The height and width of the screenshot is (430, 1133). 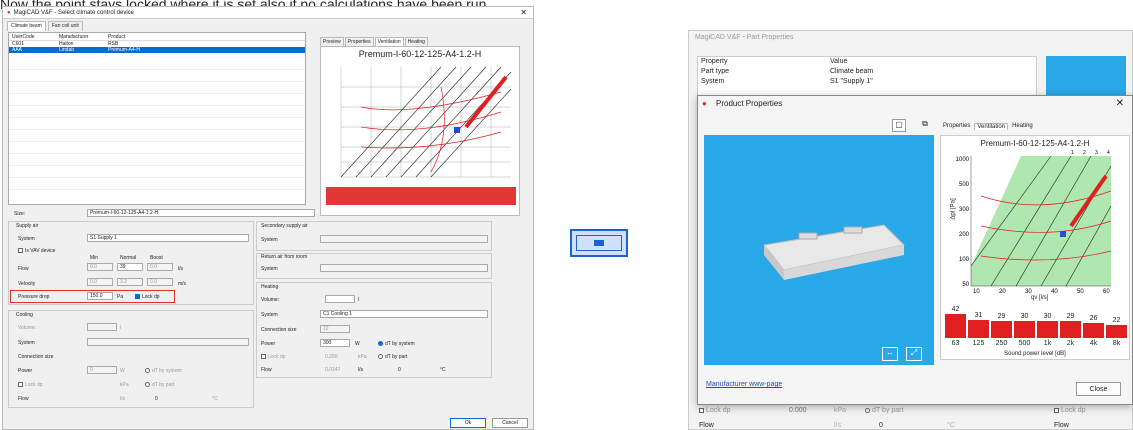 What do you see at coordinates (1116, 343) in the screenshot?
I see `frequency-label: 8k` at bounding box center [1116, 343].